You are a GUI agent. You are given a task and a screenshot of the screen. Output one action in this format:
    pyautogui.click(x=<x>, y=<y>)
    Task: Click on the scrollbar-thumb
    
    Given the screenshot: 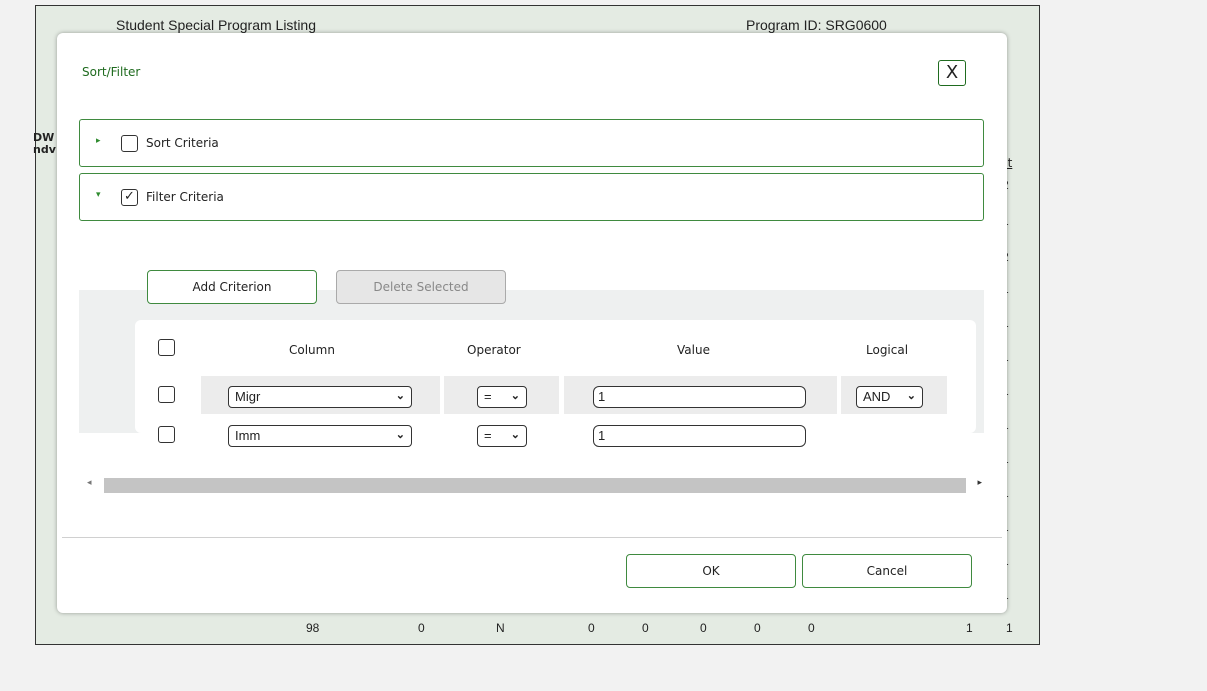 What is the action you would take?
    pyautogui.click(x=535, y=485)
    